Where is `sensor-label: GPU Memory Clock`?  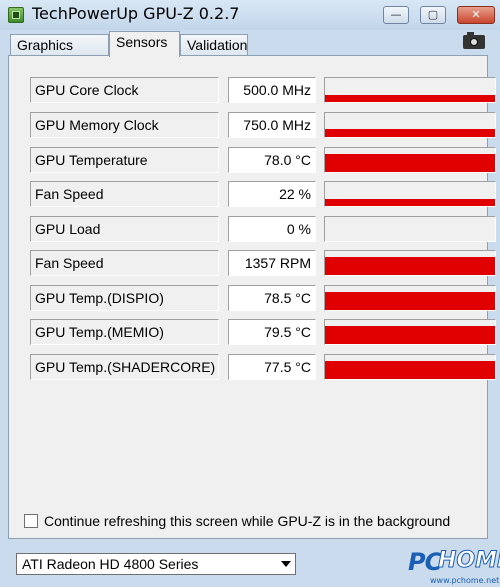 sensor-label: GPU Memory Clock is located at coordinates (124, 125).